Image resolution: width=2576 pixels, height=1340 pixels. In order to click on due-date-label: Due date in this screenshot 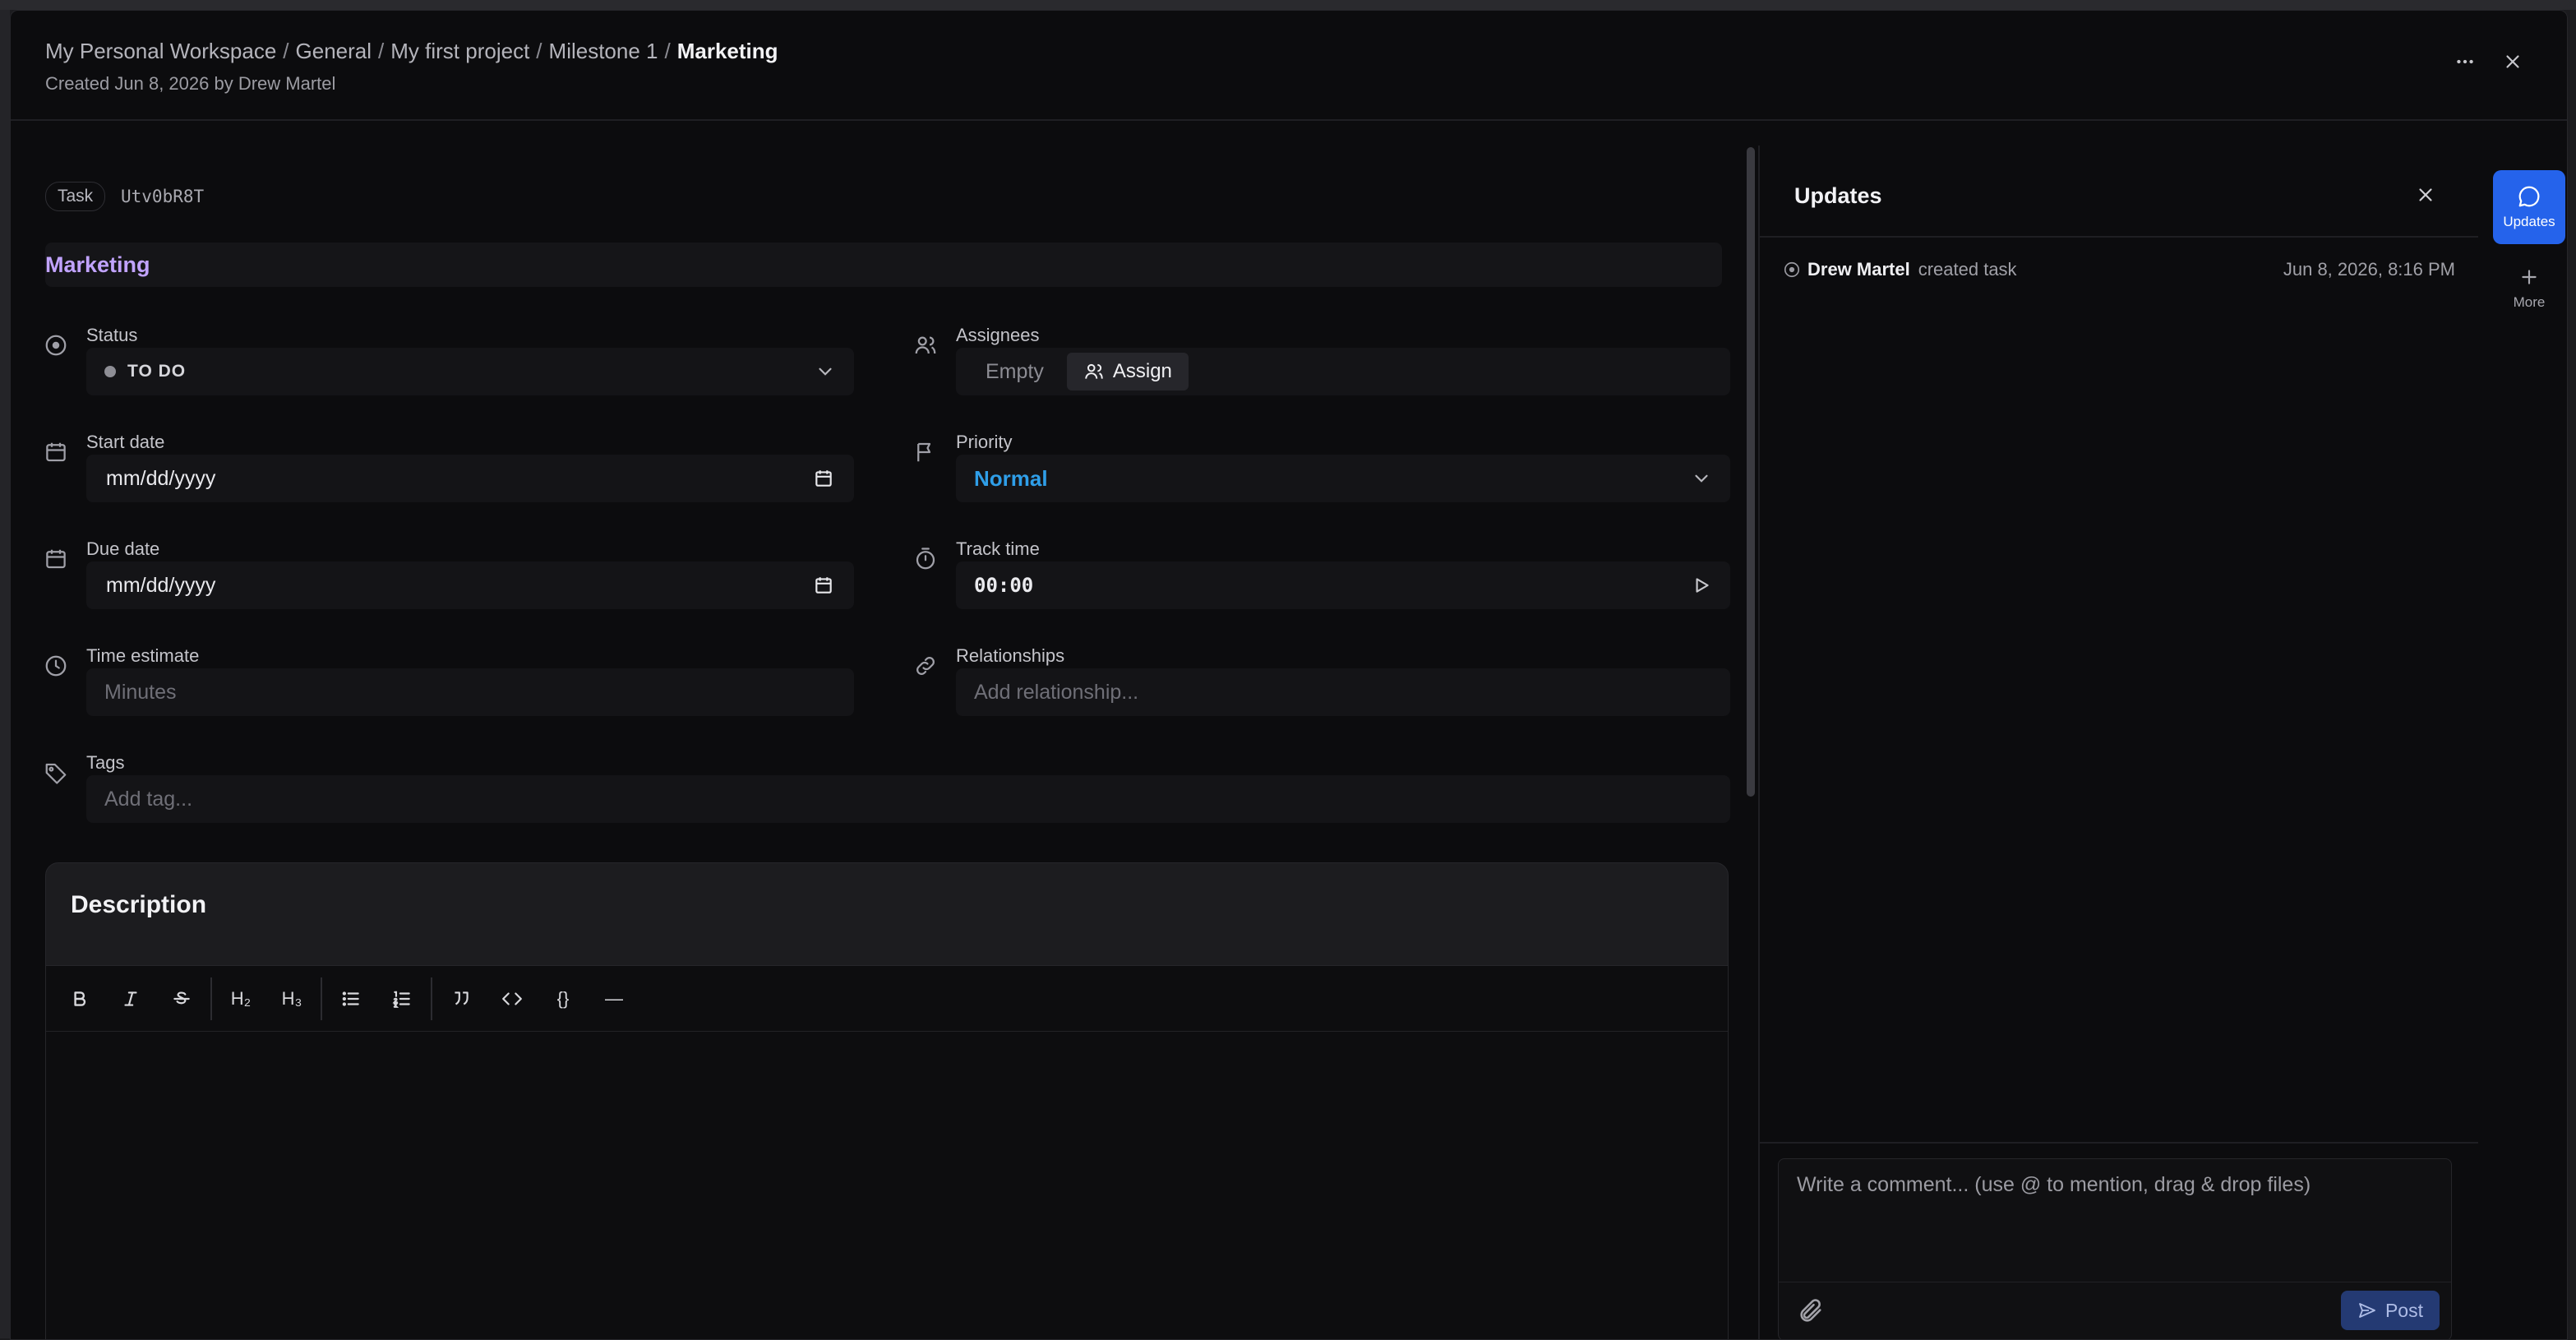, I will do `click(123, 548)`.